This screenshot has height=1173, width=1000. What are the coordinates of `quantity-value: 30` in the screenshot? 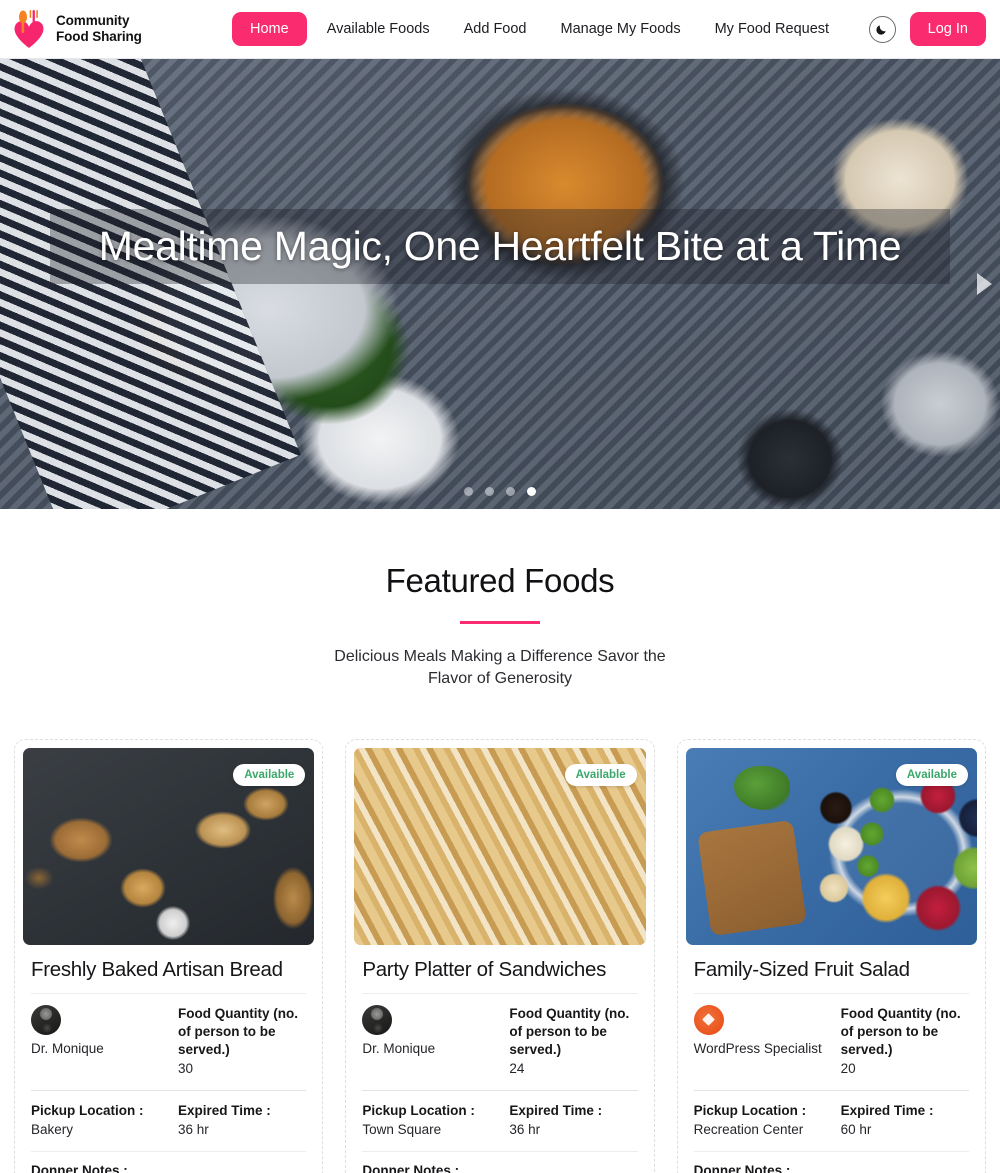 It's located at (186, 1068).